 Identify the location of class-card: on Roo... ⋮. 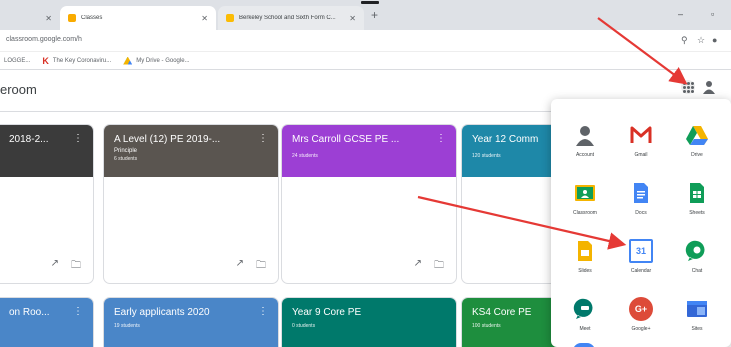
(47, 322).